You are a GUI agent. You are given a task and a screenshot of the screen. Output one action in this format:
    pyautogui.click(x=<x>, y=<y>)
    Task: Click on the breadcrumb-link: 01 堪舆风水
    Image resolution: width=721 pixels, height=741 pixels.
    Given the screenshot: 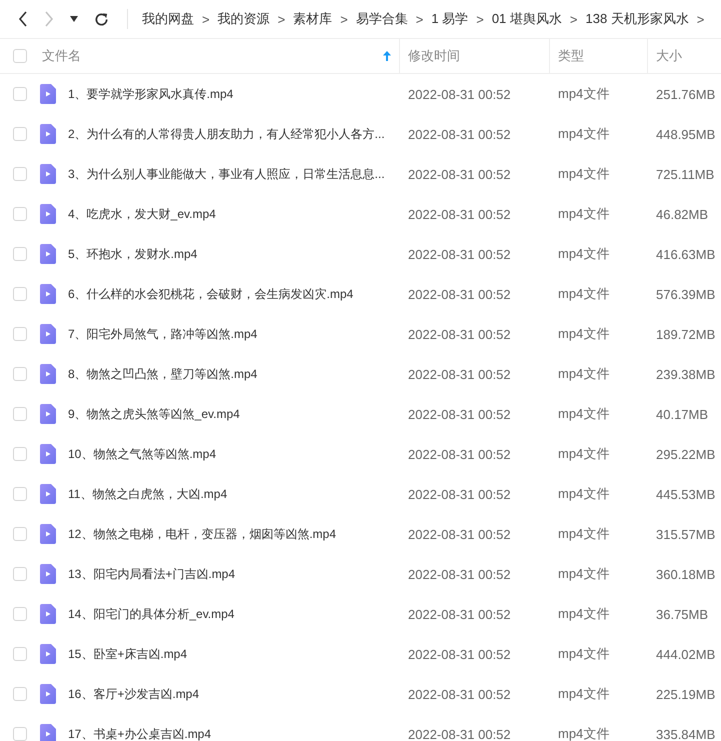 What is the action you would take?
    pyautogui.click(x=527, y=19)
    